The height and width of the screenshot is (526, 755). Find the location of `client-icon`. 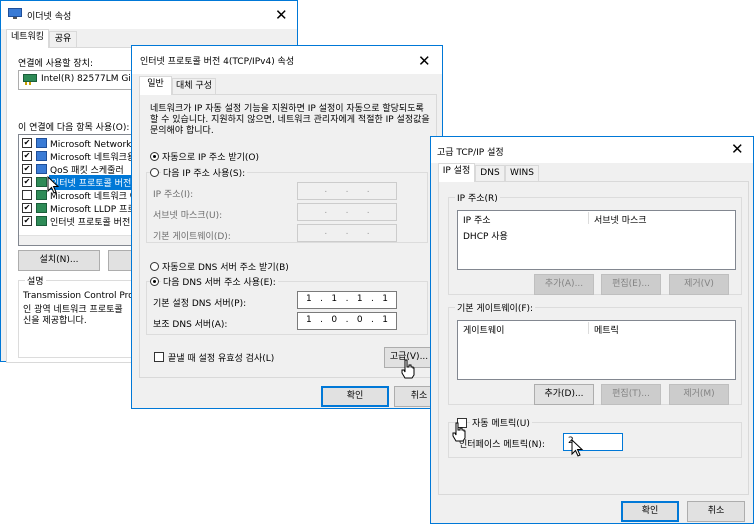

client-icon is located at coordinates (41, 143).